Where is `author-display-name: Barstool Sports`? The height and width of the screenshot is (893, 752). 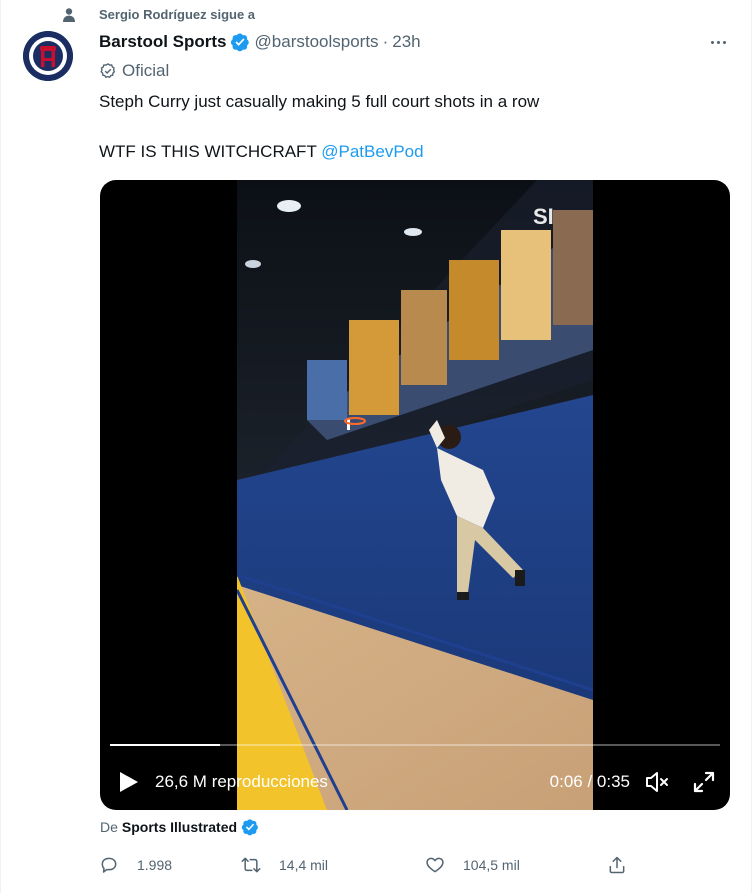 author-display-name: Barstool Sports is located at coordinates (163, 42).